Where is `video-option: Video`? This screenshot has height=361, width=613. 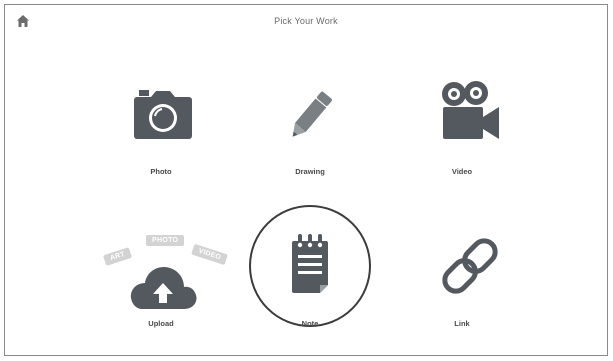
video-option: Video is located at coordinates (462, 135).